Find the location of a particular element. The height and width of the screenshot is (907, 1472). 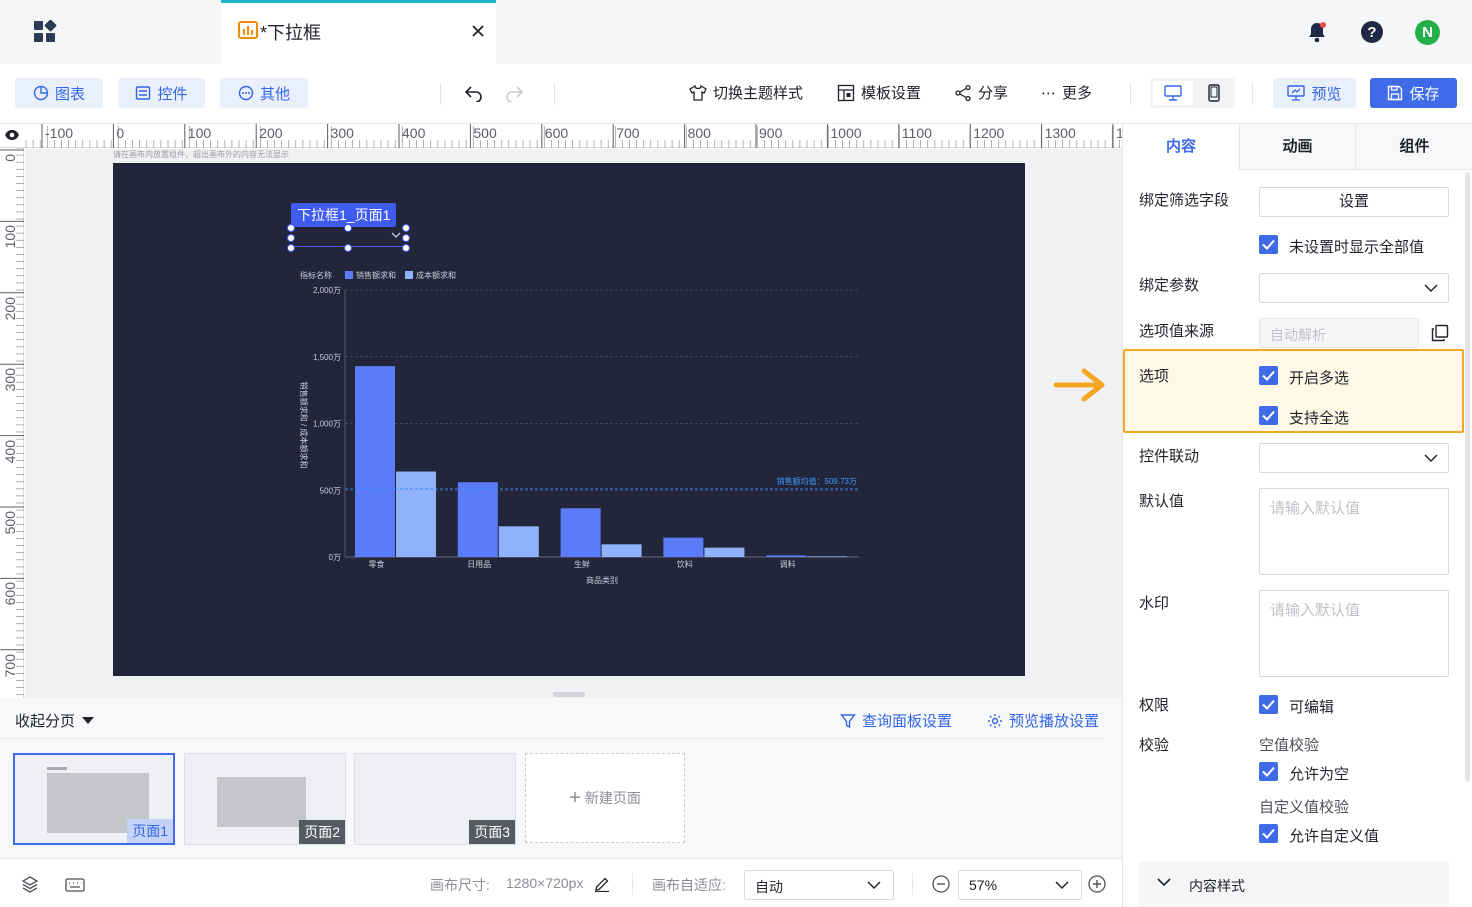

bind-field-setting-button: 设置 is located at coordinates (1354, 202).